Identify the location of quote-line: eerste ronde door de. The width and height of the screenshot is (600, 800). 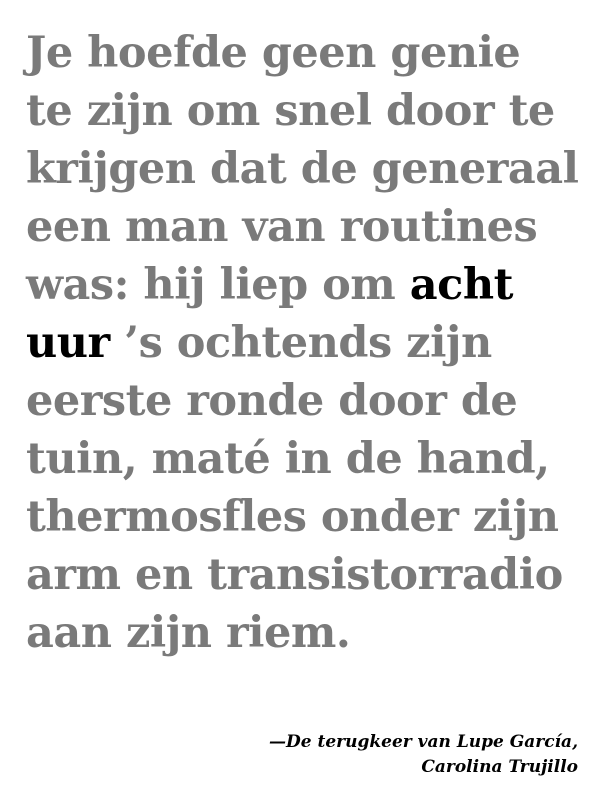
(272, 401).